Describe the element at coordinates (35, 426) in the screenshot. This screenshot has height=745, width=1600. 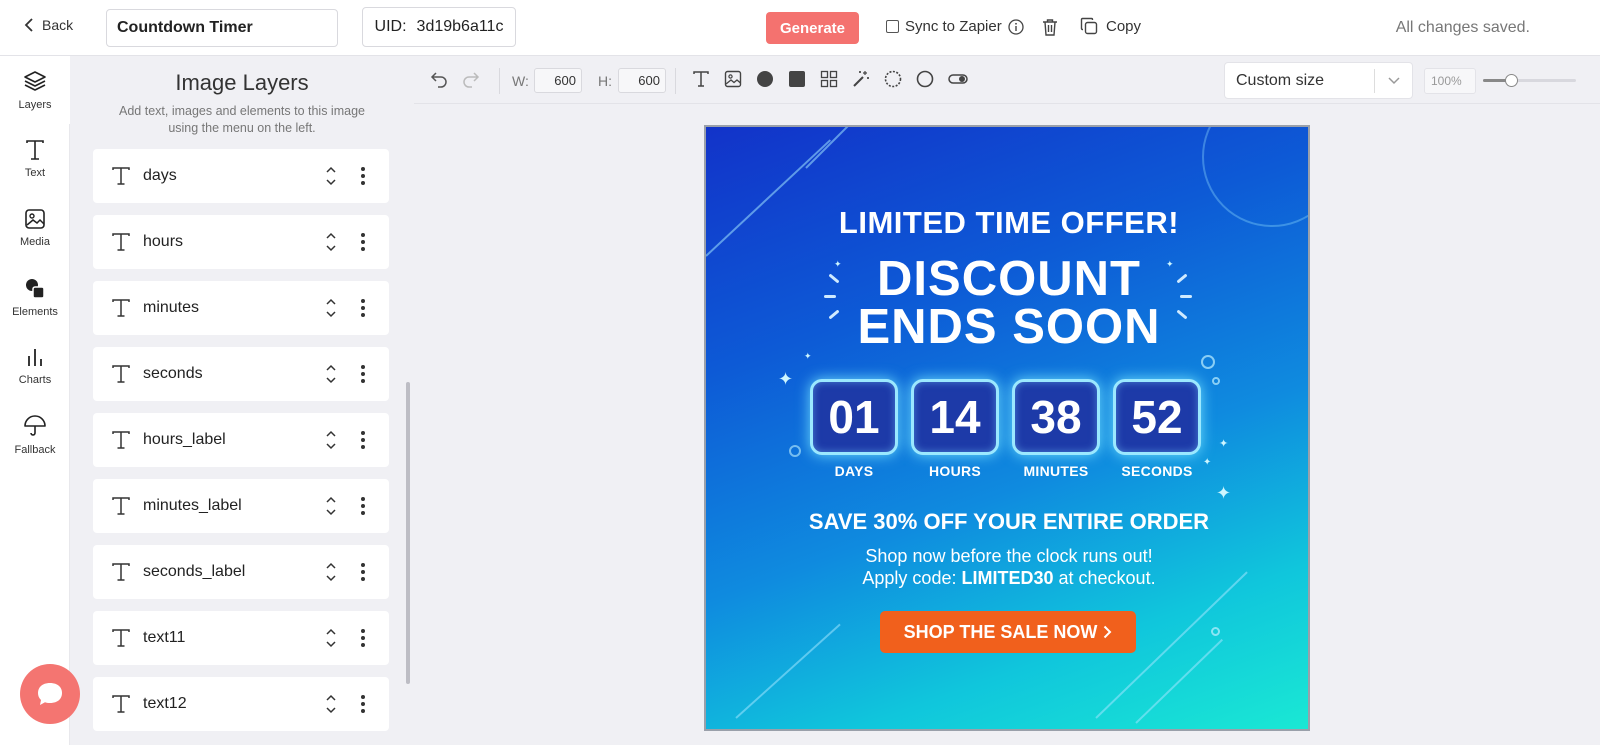
I see `umbrella-icon` at that location.